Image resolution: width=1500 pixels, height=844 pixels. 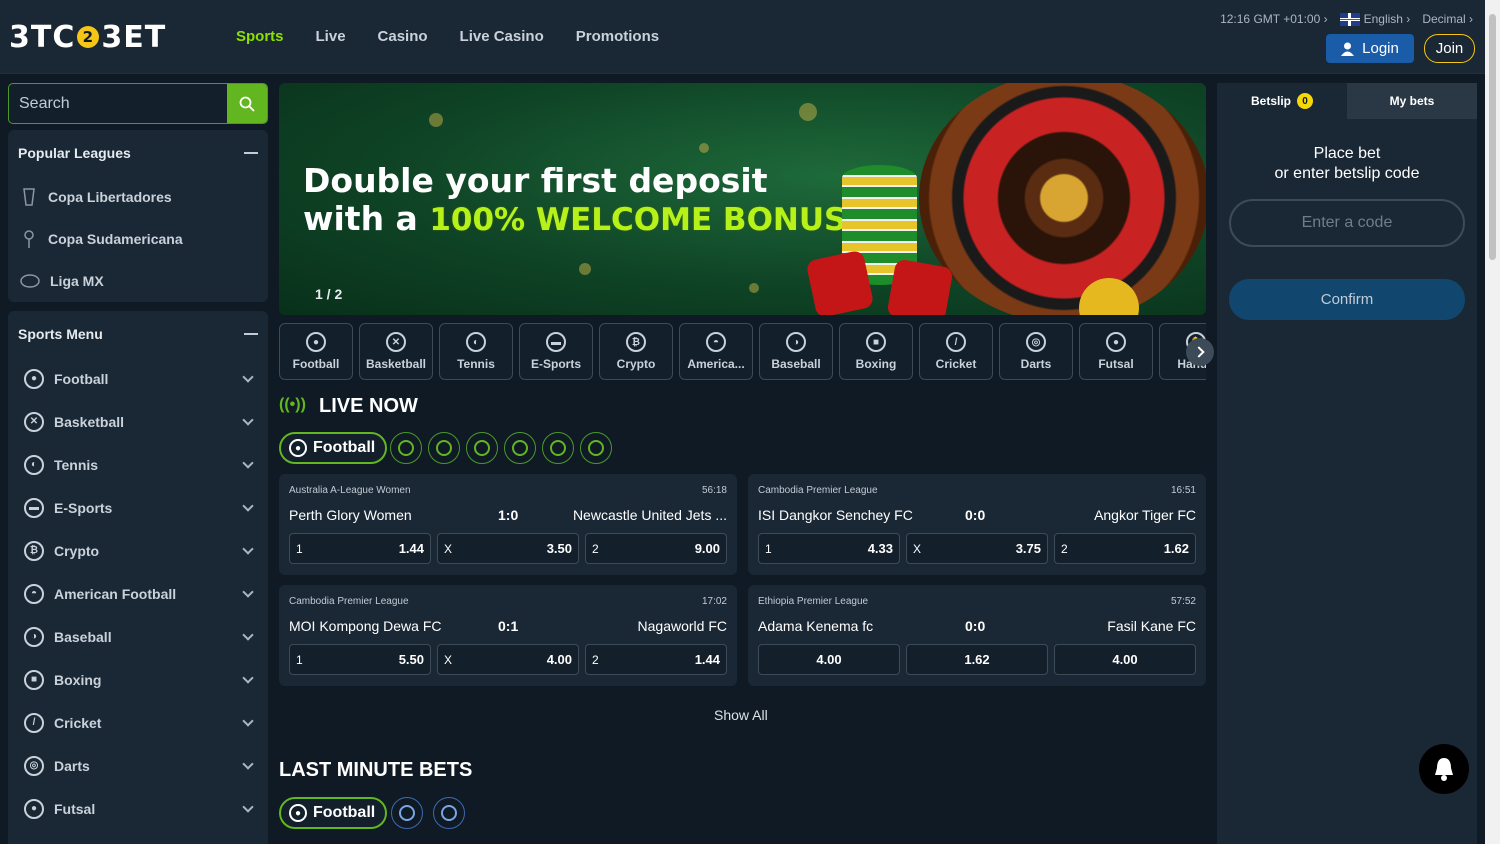 I want to click on tab-darts: ◎ Darts, so click(x=1036, y=351).